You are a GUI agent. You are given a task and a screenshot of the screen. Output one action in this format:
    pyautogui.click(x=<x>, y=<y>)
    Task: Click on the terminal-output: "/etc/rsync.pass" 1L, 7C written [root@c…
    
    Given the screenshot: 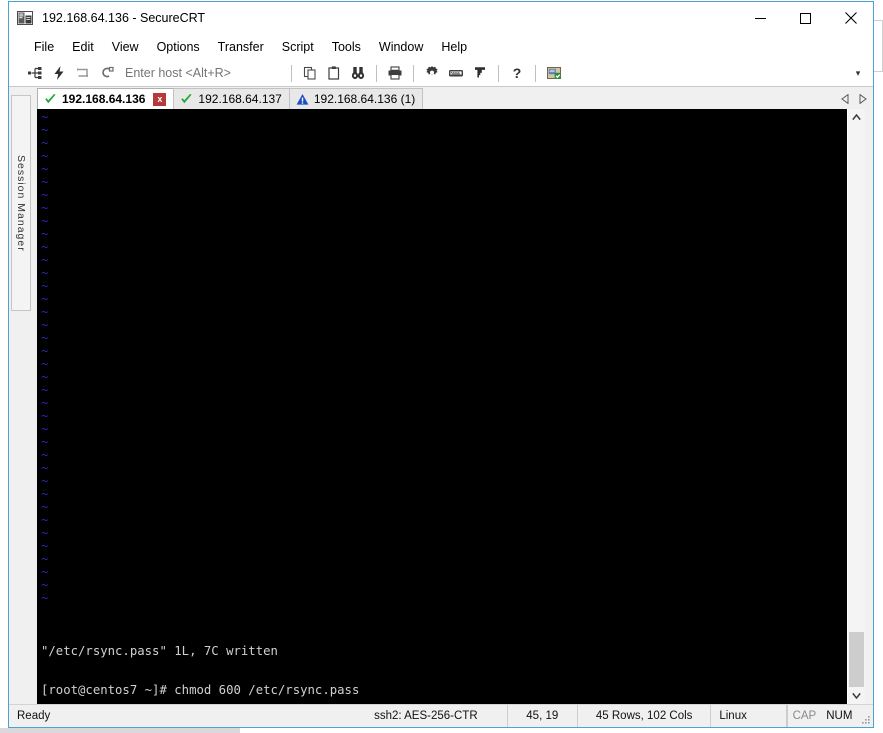 What is the action you would take?
    pyautogui.click(x=411, y=661)
    